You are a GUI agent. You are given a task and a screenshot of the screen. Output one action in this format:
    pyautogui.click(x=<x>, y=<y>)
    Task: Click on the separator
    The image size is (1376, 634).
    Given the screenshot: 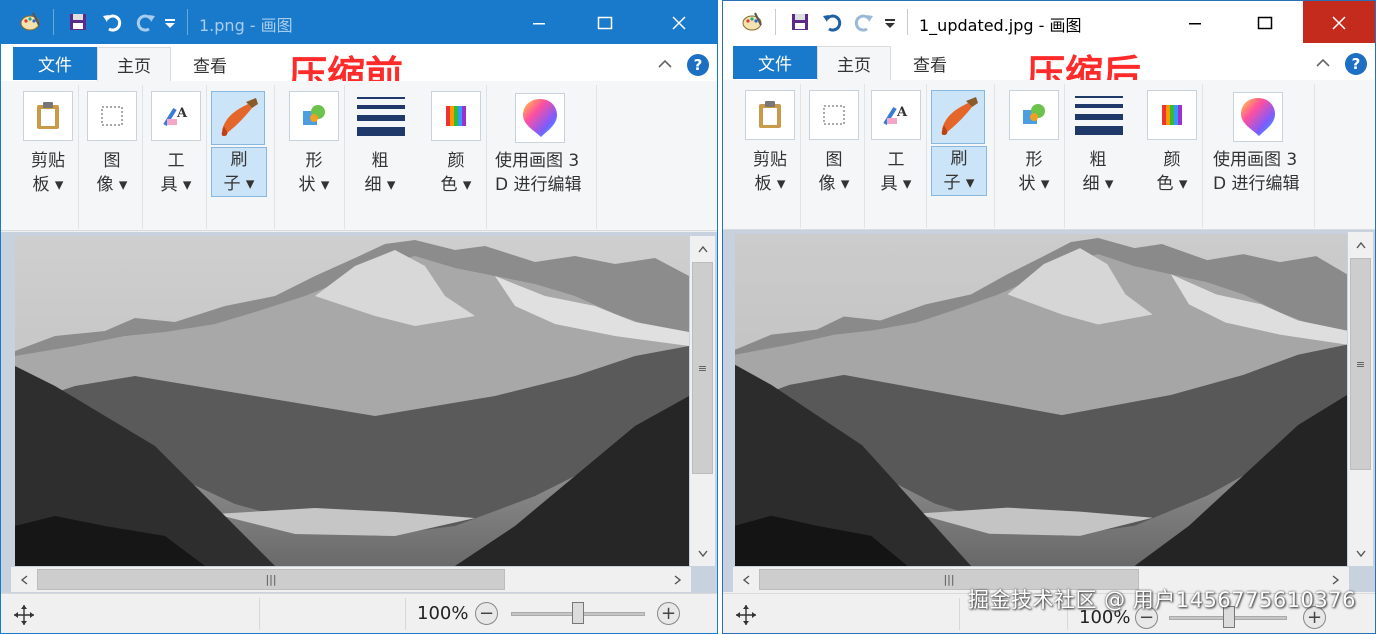 What is the action you would take?
    pyautogui.click(x=775, y=22)
    